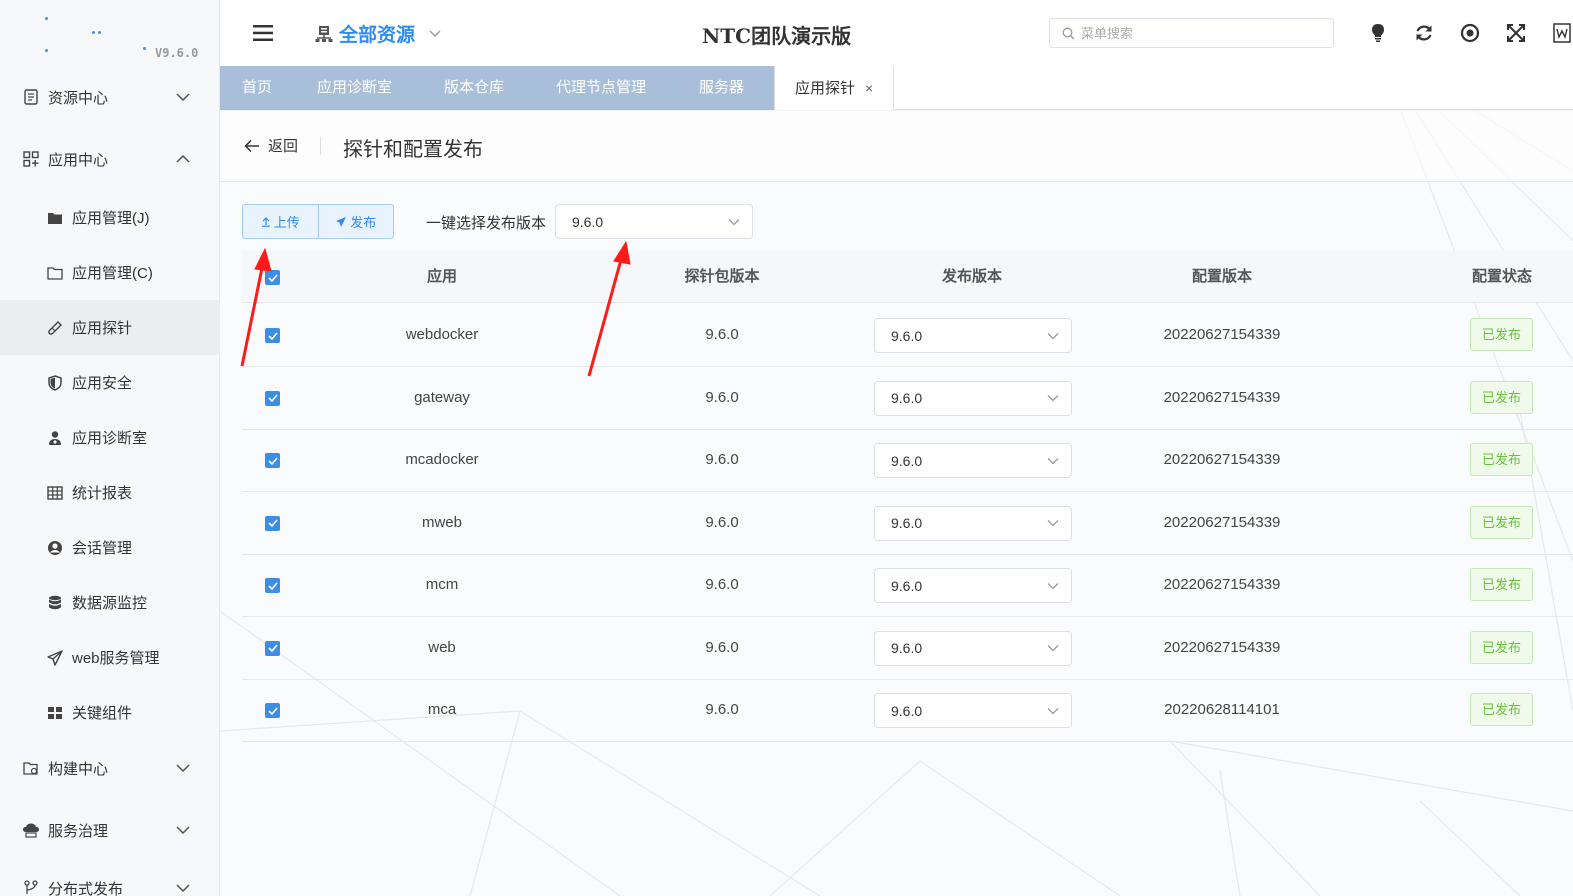 This screenshot has width=1573, height=896. I want to click on tab-proxy-node: 代理节点管理, so click(601, 88).